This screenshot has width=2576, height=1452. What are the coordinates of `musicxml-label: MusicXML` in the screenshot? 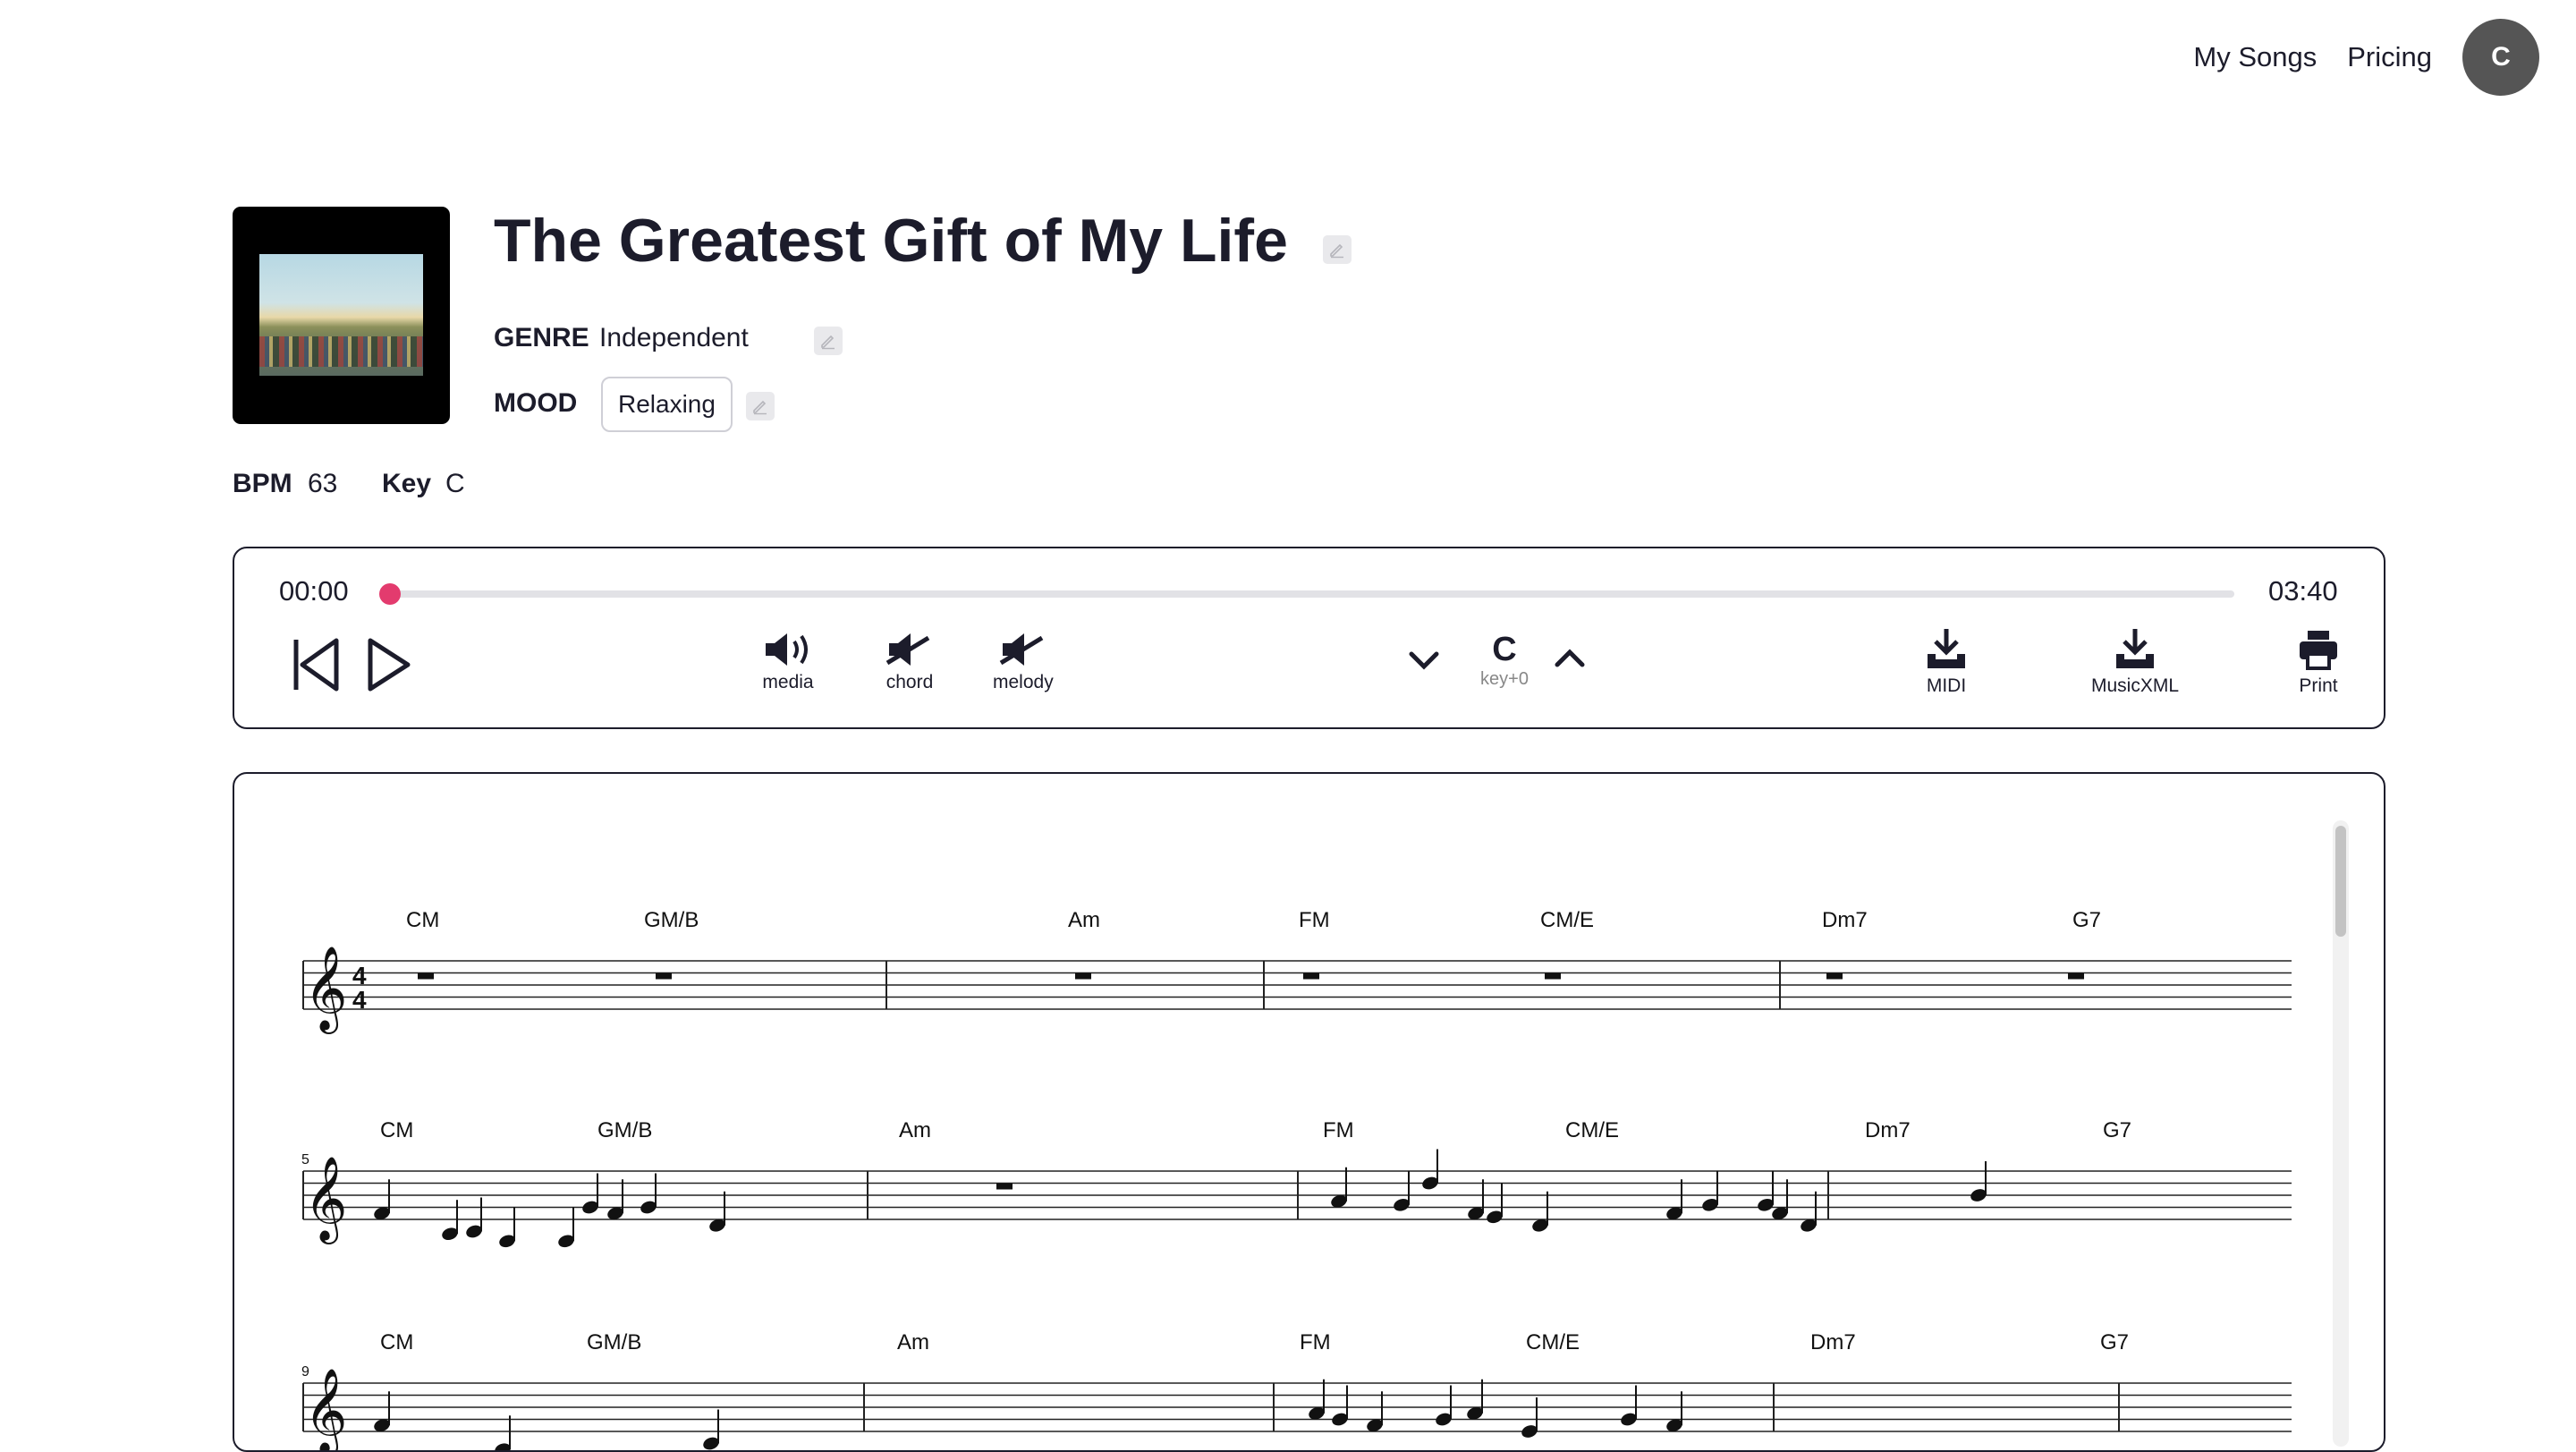 It's located at (2135, 685).